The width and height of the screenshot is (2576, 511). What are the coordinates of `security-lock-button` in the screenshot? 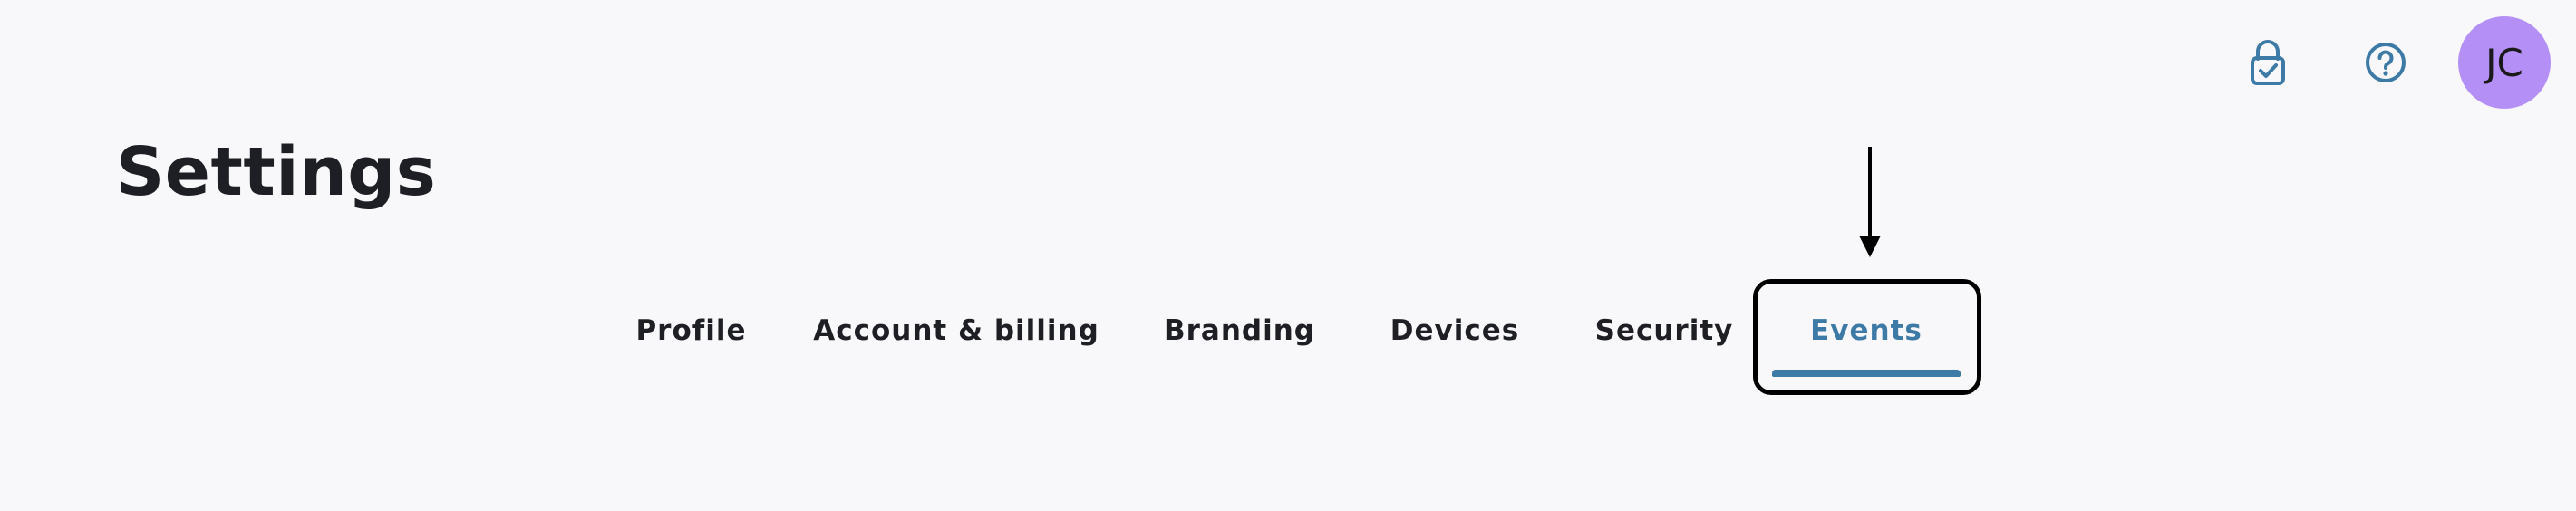 It's located at (2268, 62).